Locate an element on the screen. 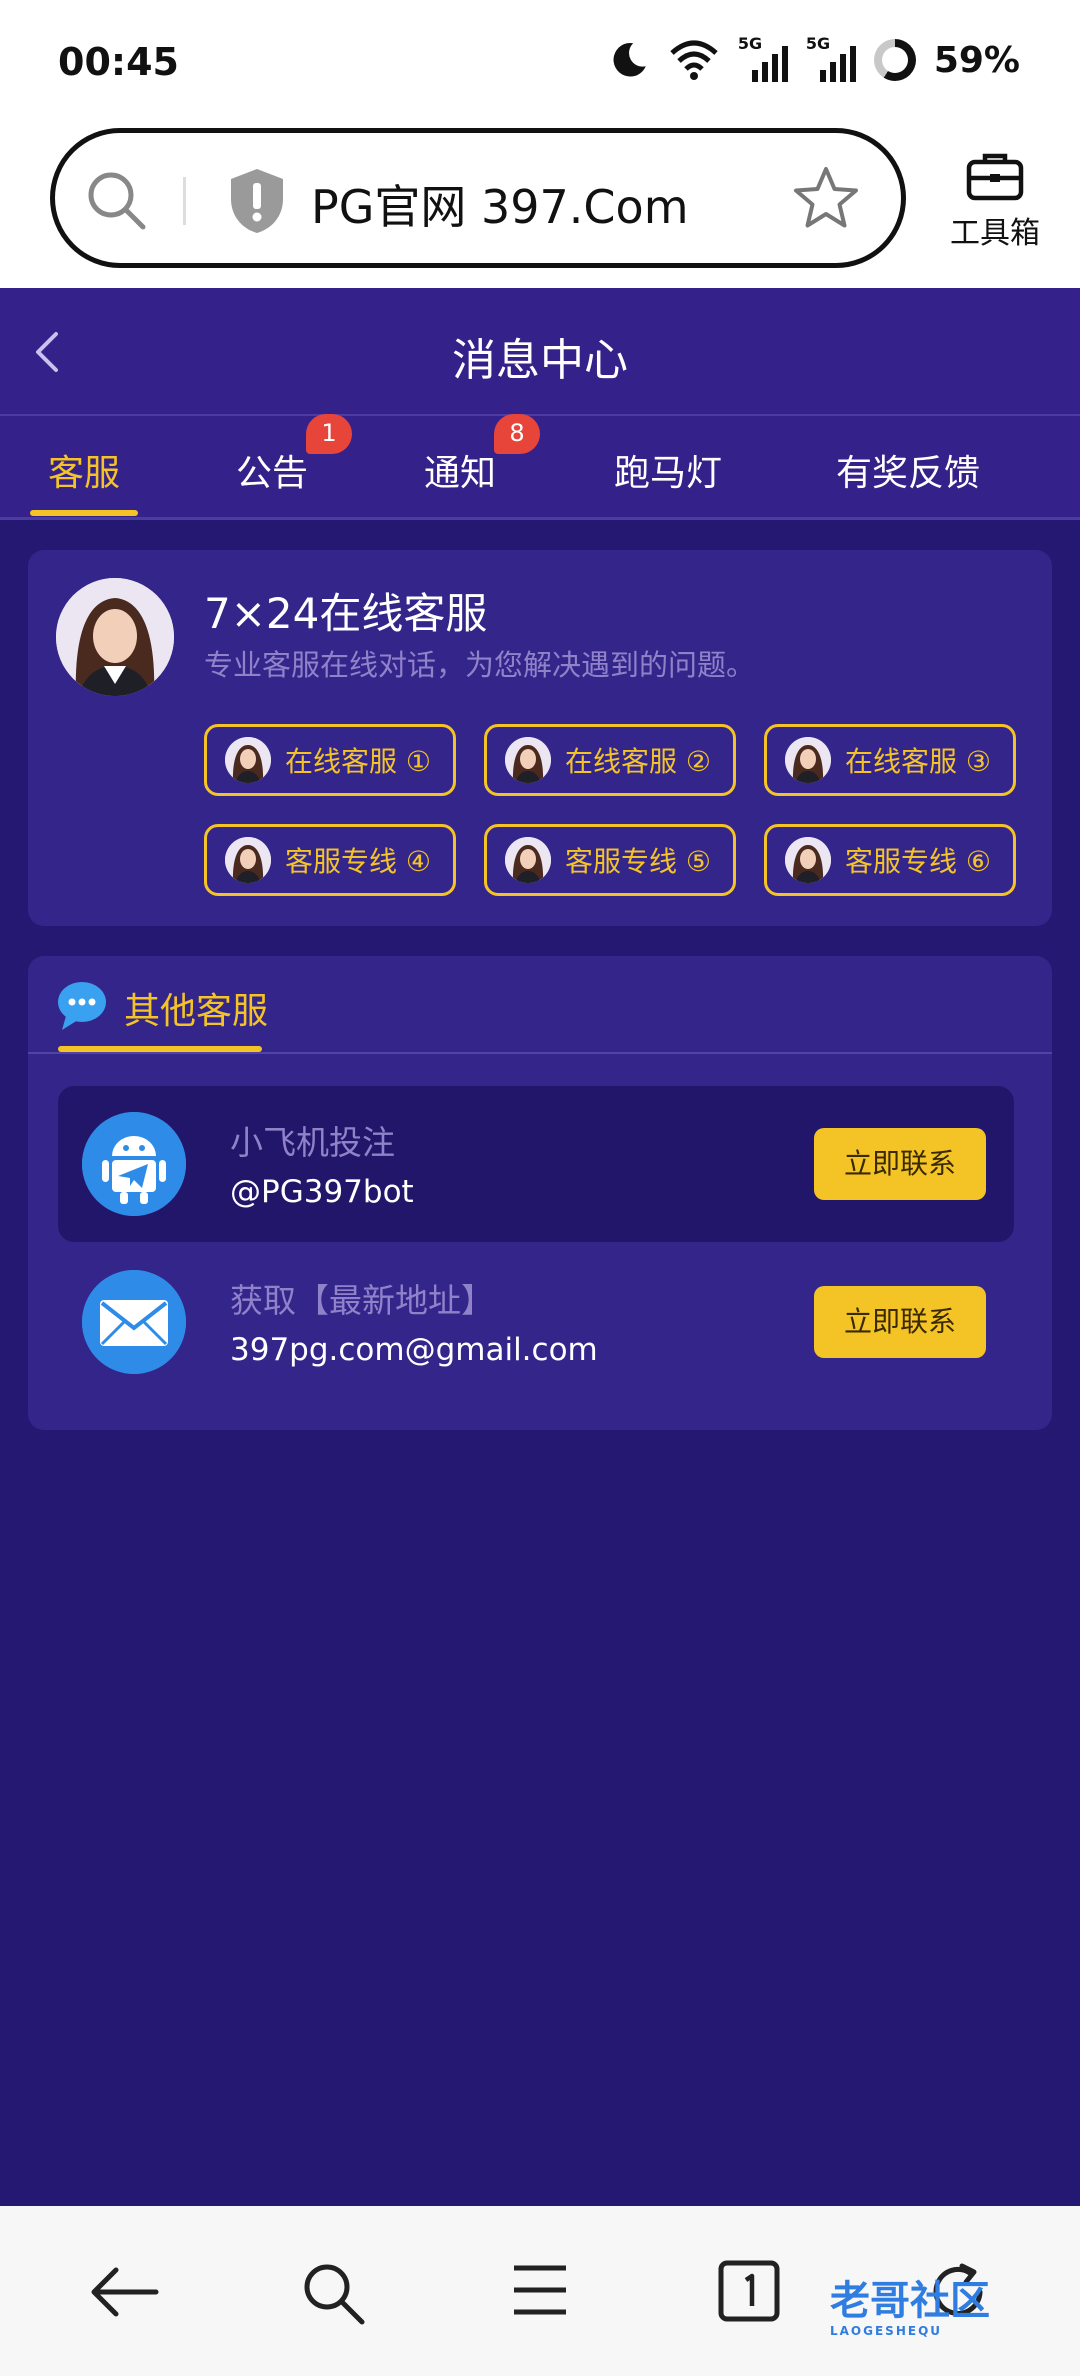 The height and width of the screenshot is (2376, 1080). tab-customer-service: 客服 is located at coordinates (84, 480).